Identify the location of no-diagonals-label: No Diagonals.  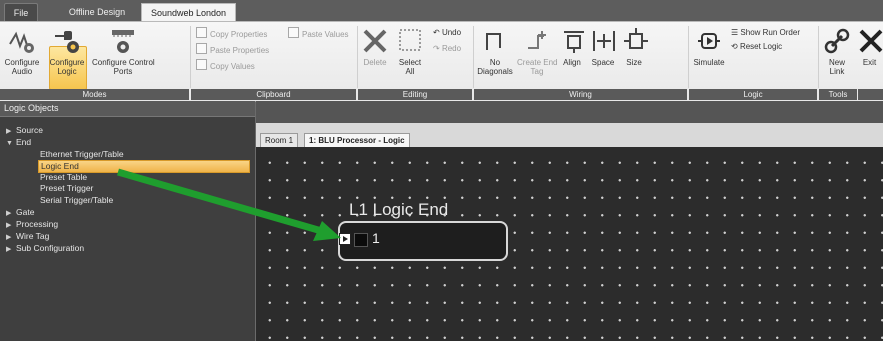
(495, 67).